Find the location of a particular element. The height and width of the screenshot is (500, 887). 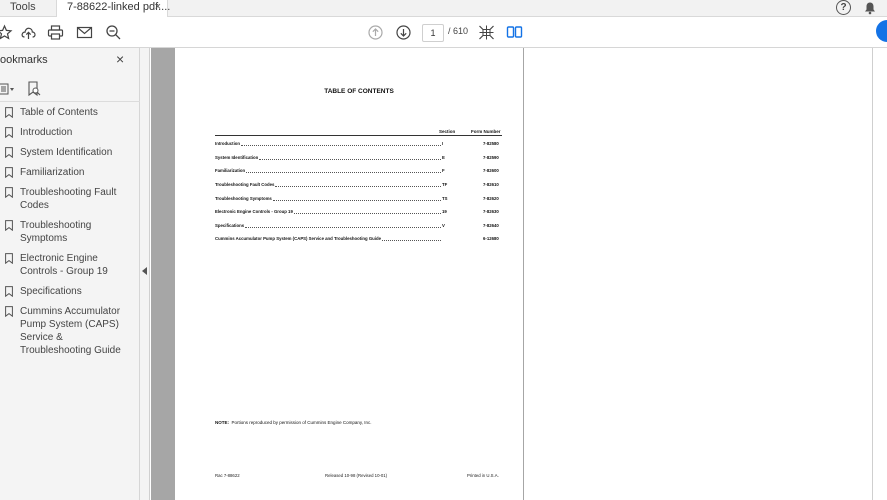

bookmark-item: Specifications is located at coordinates (70, 291).